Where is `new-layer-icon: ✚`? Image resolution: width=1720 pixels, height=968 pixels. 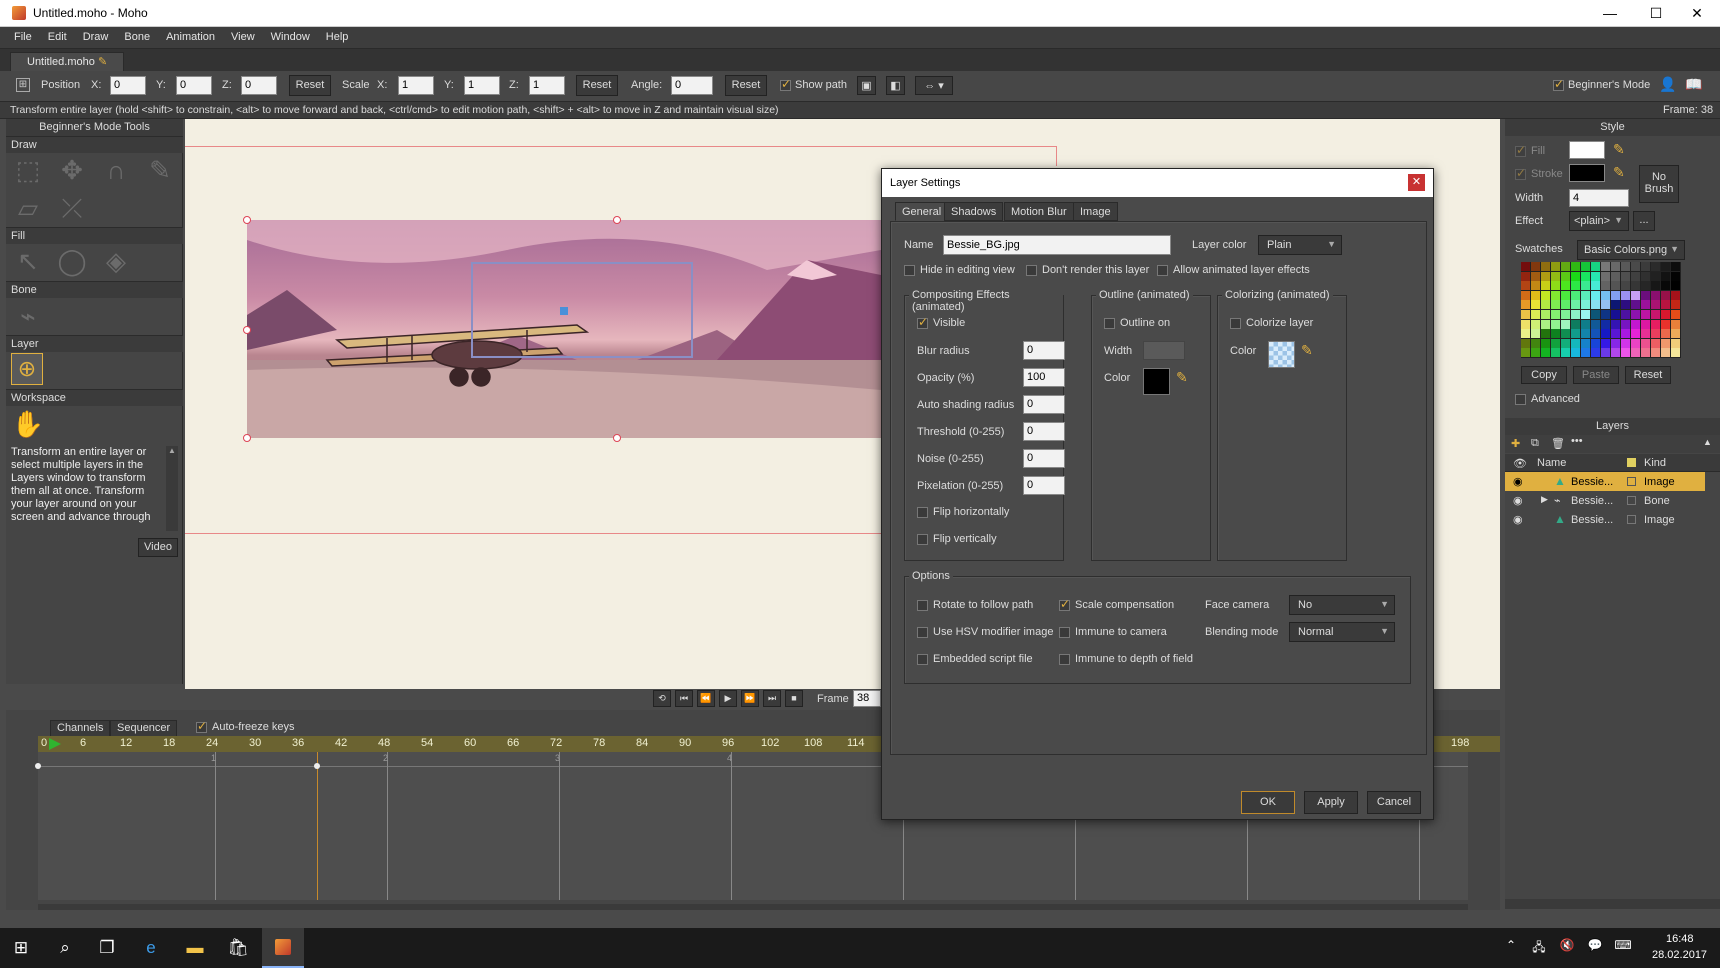 new-layer-icon: ✚ is located at coordinates (1515, 443).